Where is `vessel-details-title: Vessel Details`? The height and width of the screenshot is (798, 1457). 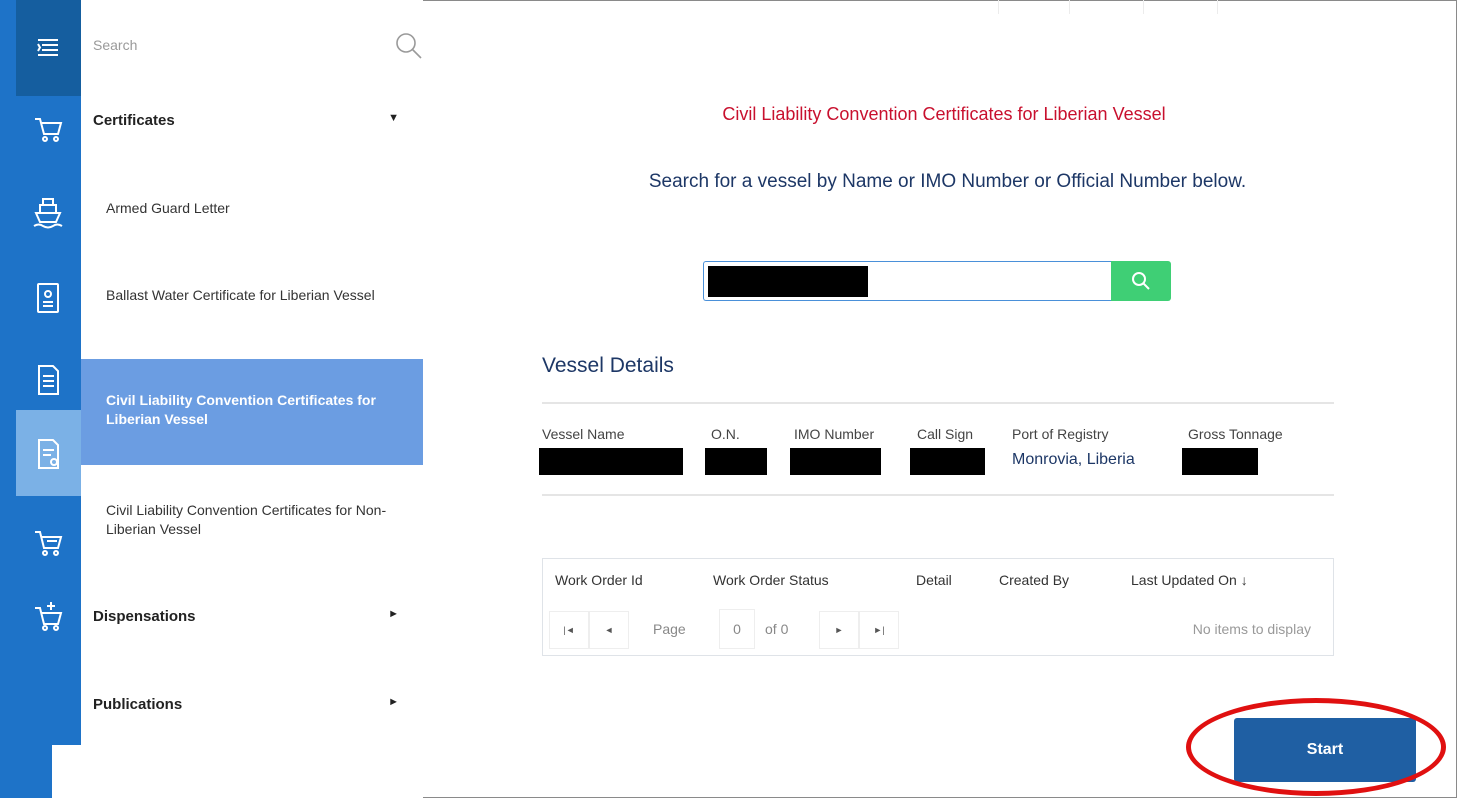 vessel-details-title: Vessel Details is located at coordinates (608, 365).